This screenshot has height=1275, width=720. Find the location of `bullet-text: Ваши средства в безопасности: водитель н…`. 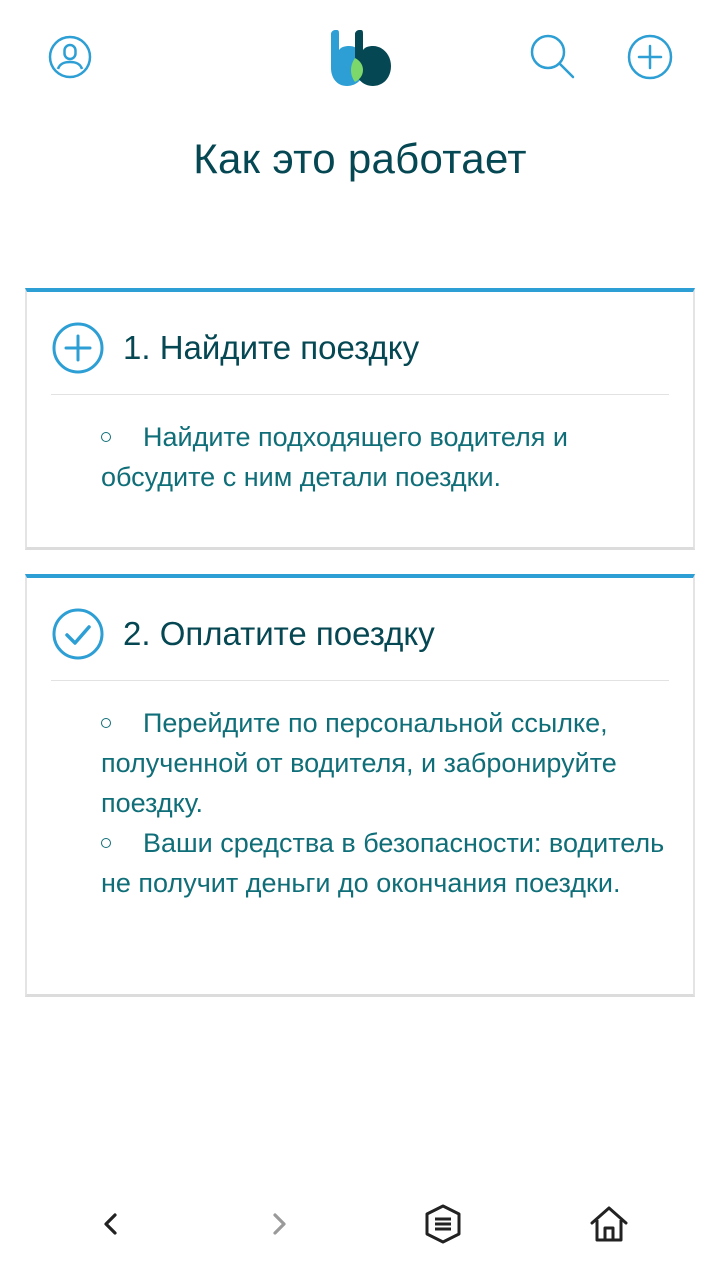

bullet-text: Ваши средства в безопасности: водитель н… is located at coordinates (383, 863).